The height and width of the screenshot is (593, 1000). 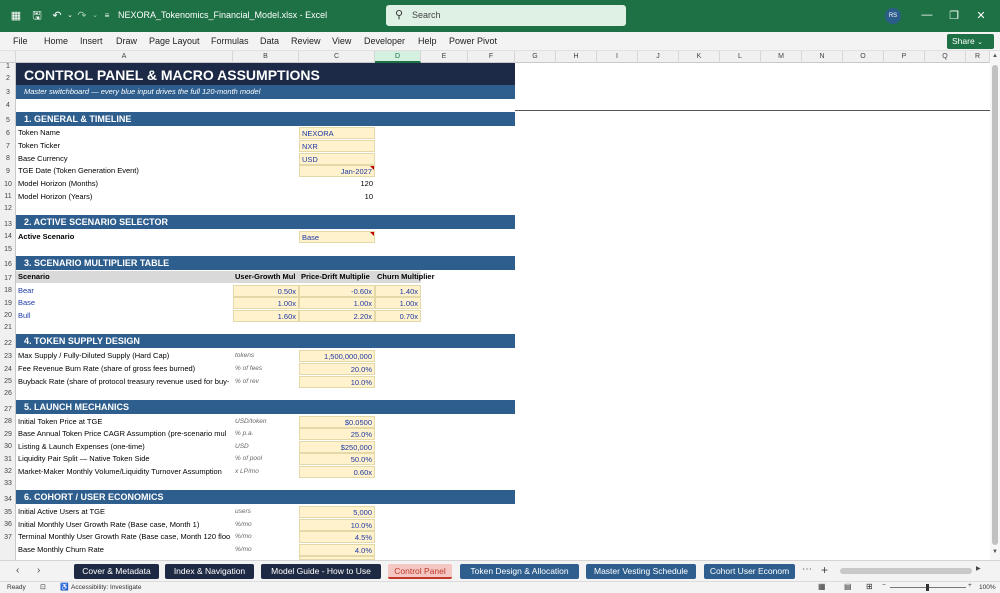 I want to click on column-header: N, so click(x=822, y=57).